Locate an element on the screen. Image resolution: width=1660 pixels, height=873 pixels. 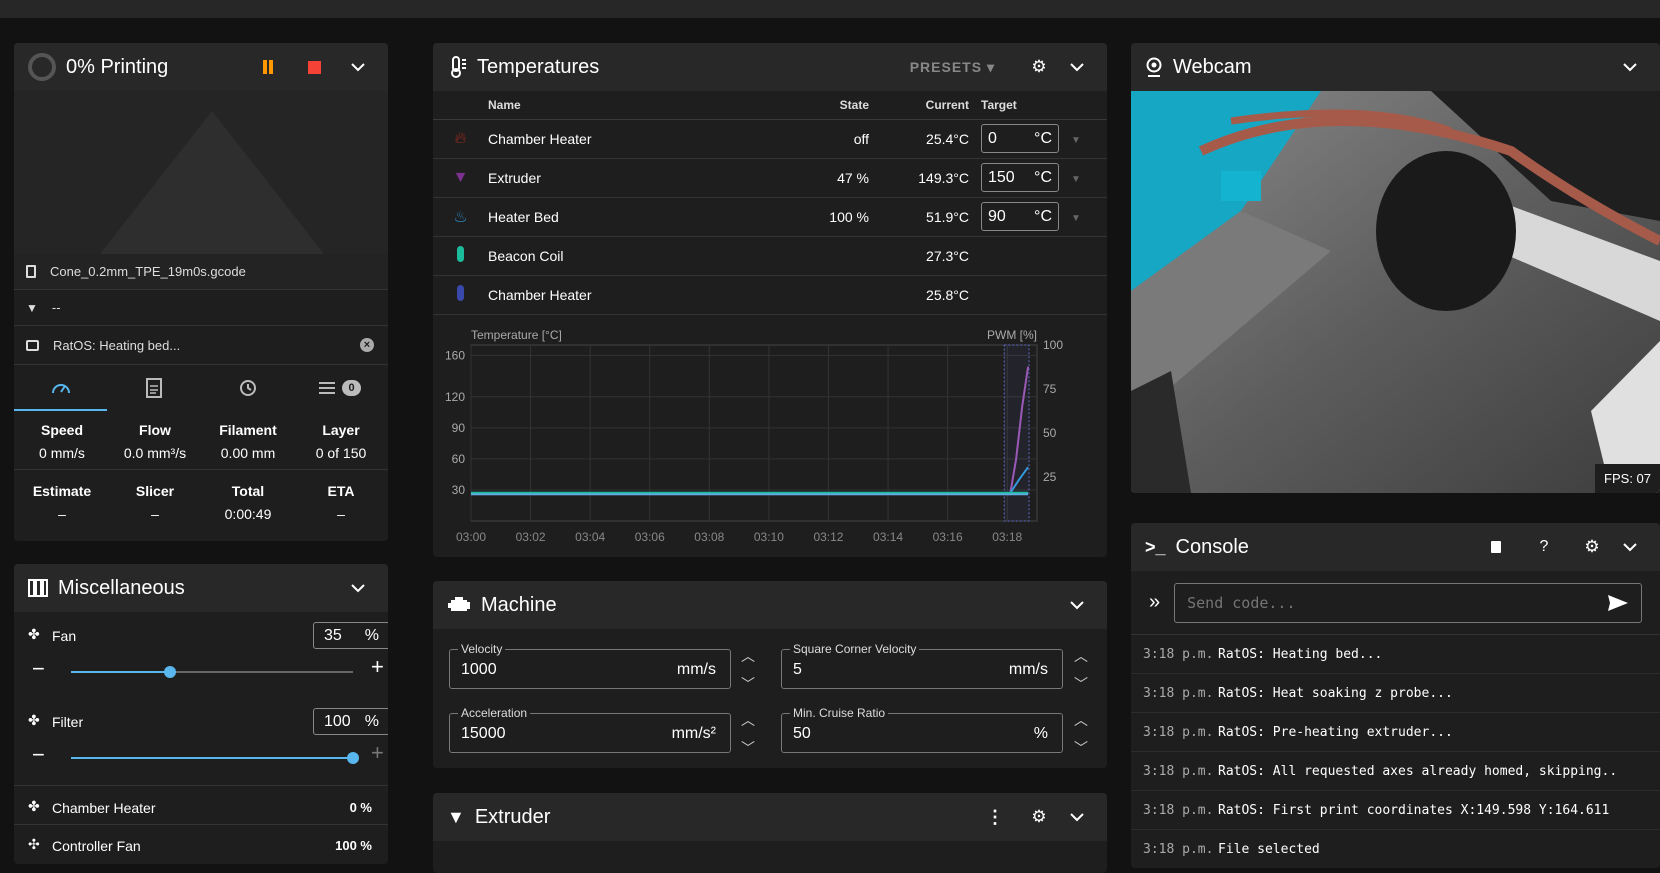
scv-increase-button: ︿ is located at coordinates (1081, 656).